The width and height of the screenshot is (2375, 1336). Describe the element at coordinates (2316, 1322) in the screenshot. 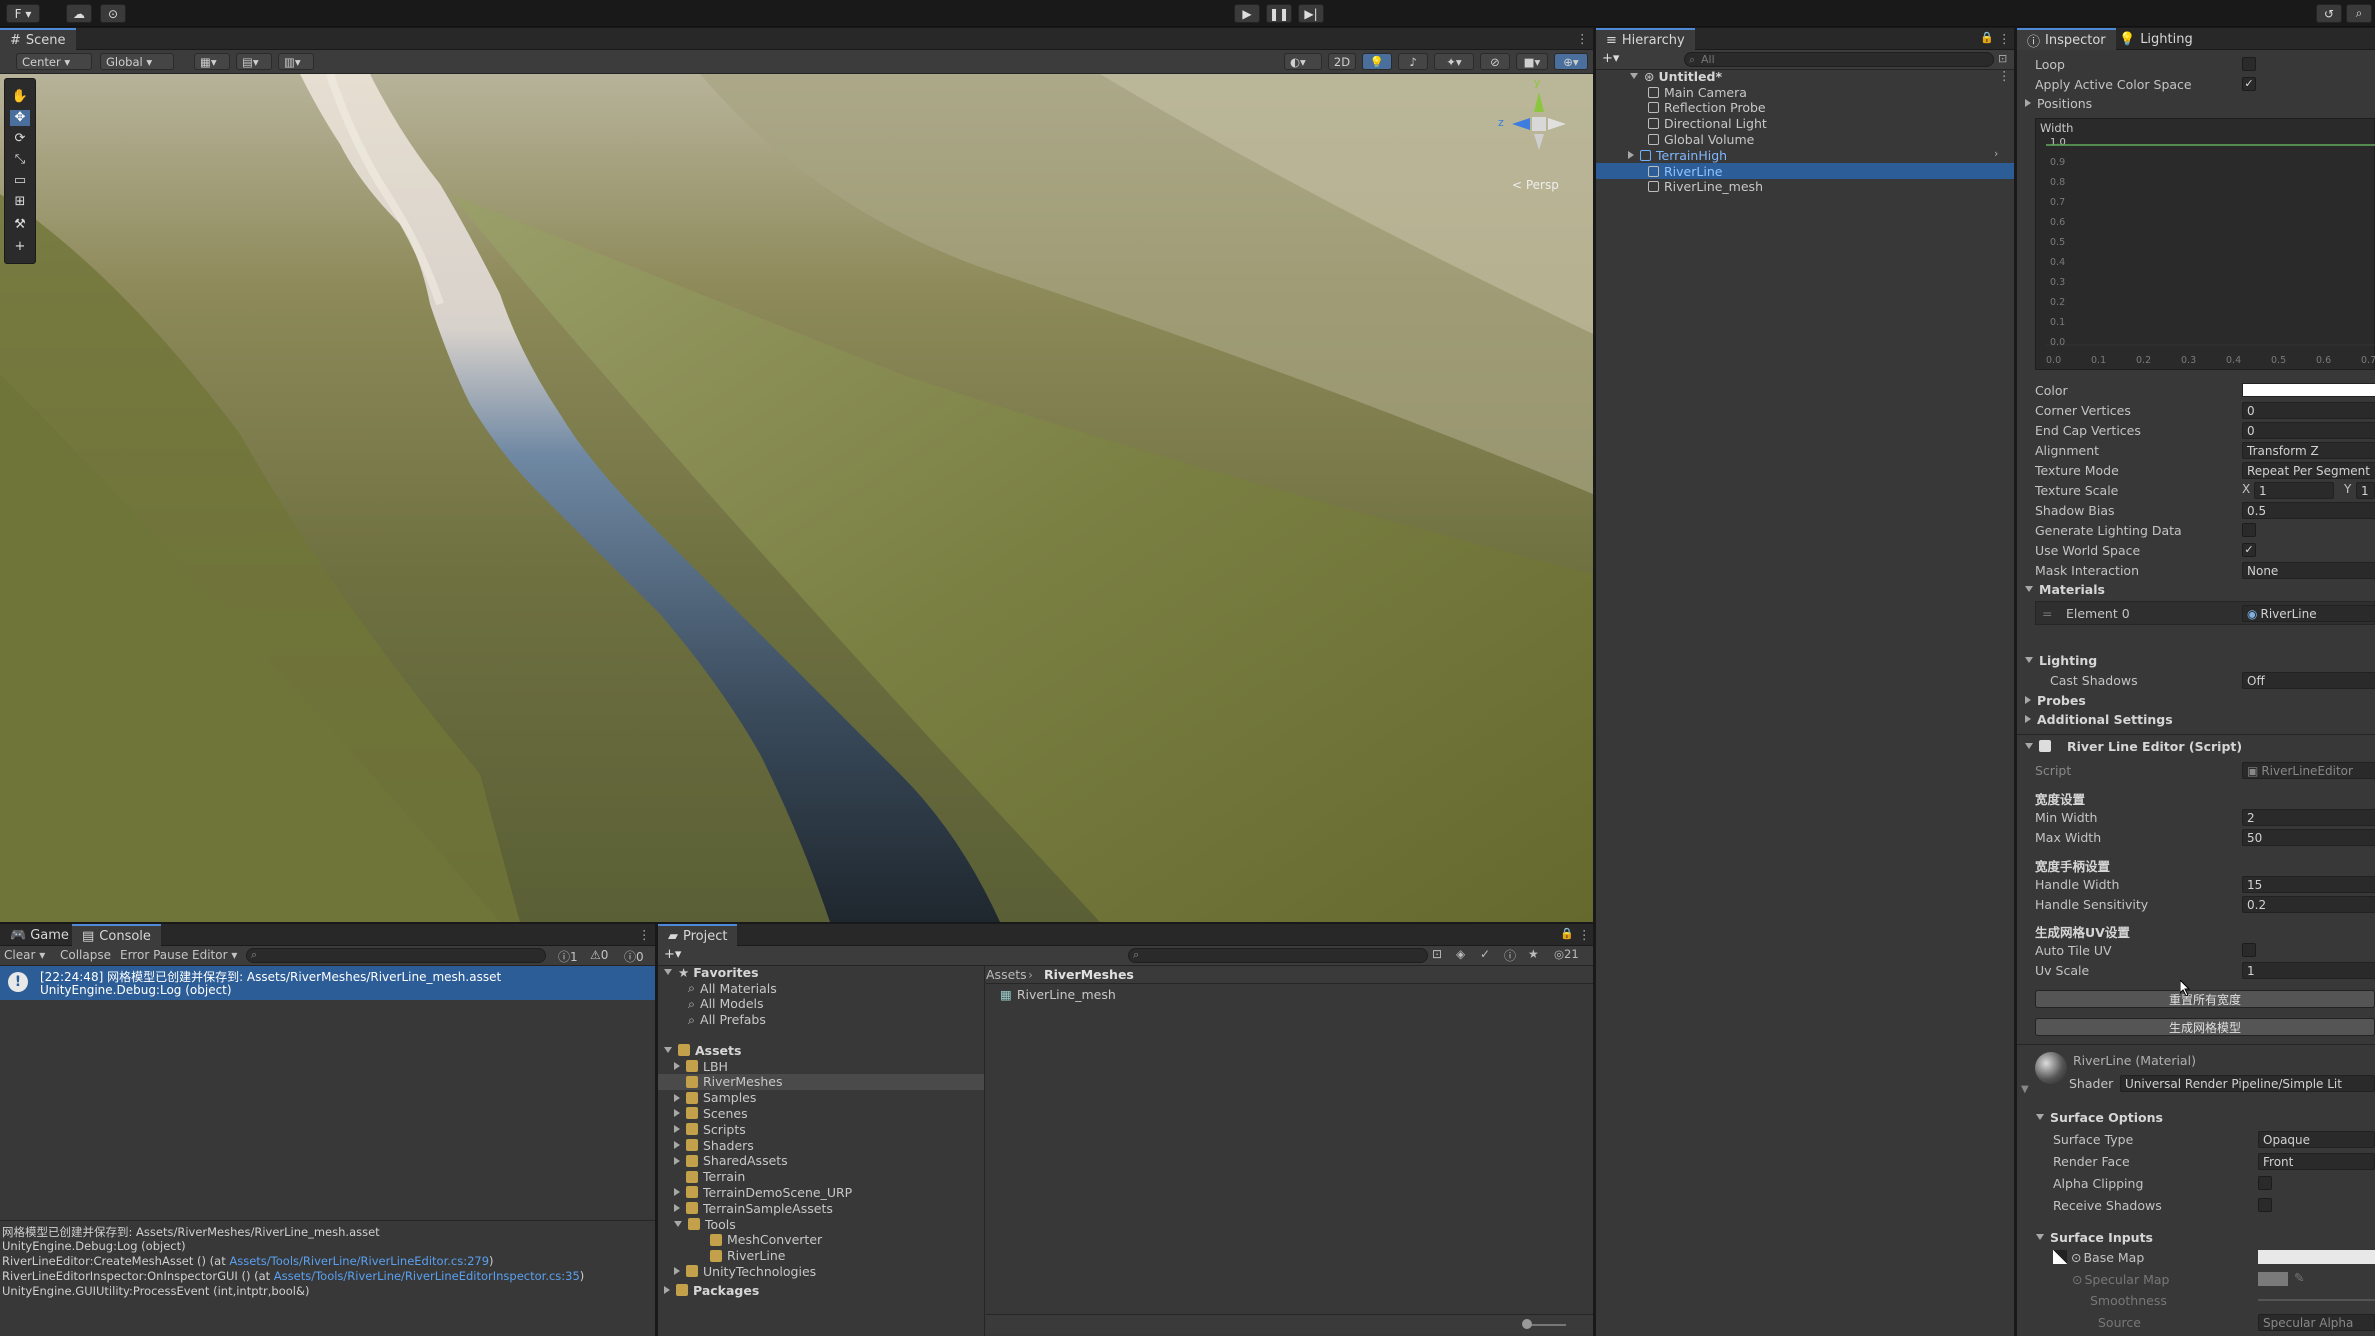

I see `source-dropdown: Specular Alpha` at that location.